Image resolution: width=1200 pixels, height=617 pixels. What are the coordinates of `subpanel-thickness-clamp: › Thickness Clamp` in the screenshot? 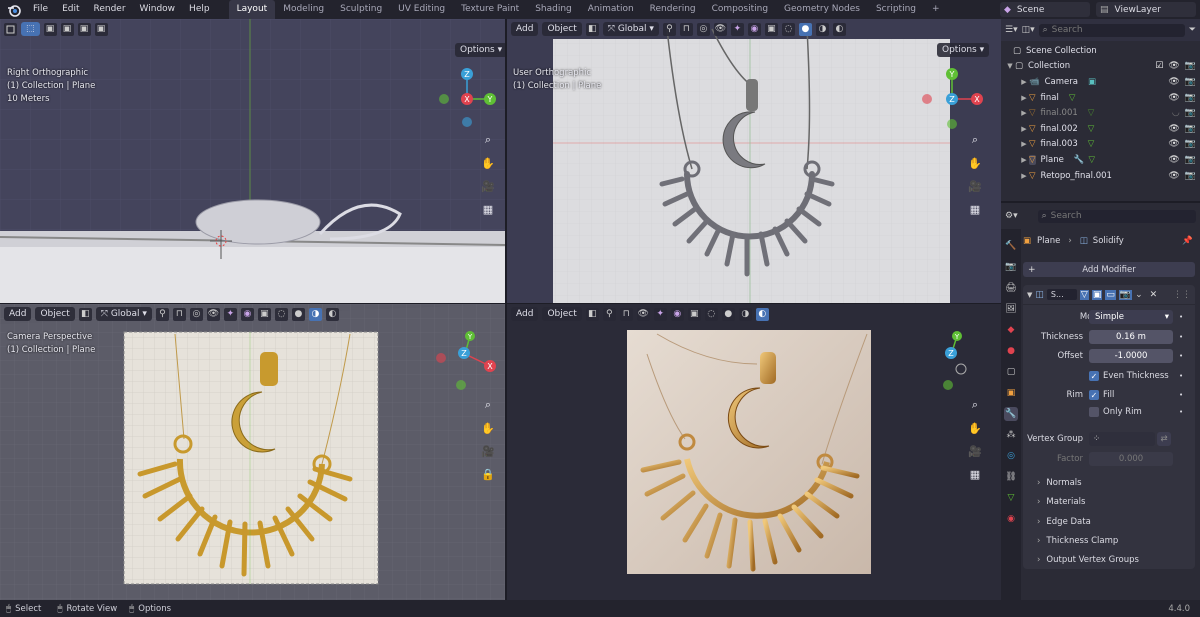 It's located at (1077, 541).